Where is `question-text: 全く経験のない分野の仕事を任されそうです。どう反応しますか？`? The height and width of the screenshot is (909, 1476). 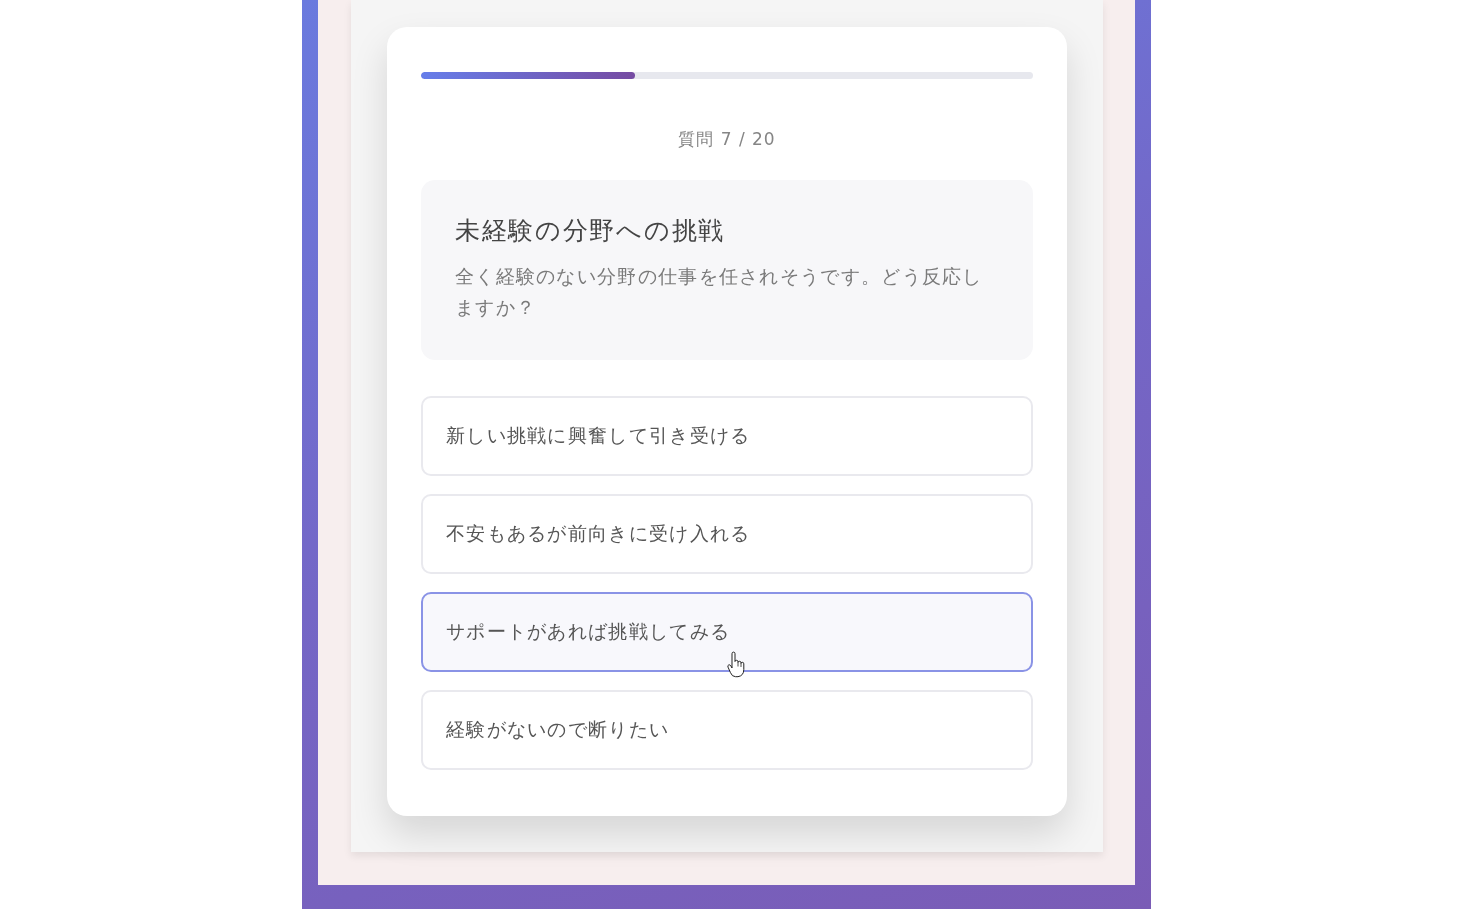 question-text: 全く経験のない分野の仕事を任されそうです。どう反応しますか？ is located at coordinates (719, 292).